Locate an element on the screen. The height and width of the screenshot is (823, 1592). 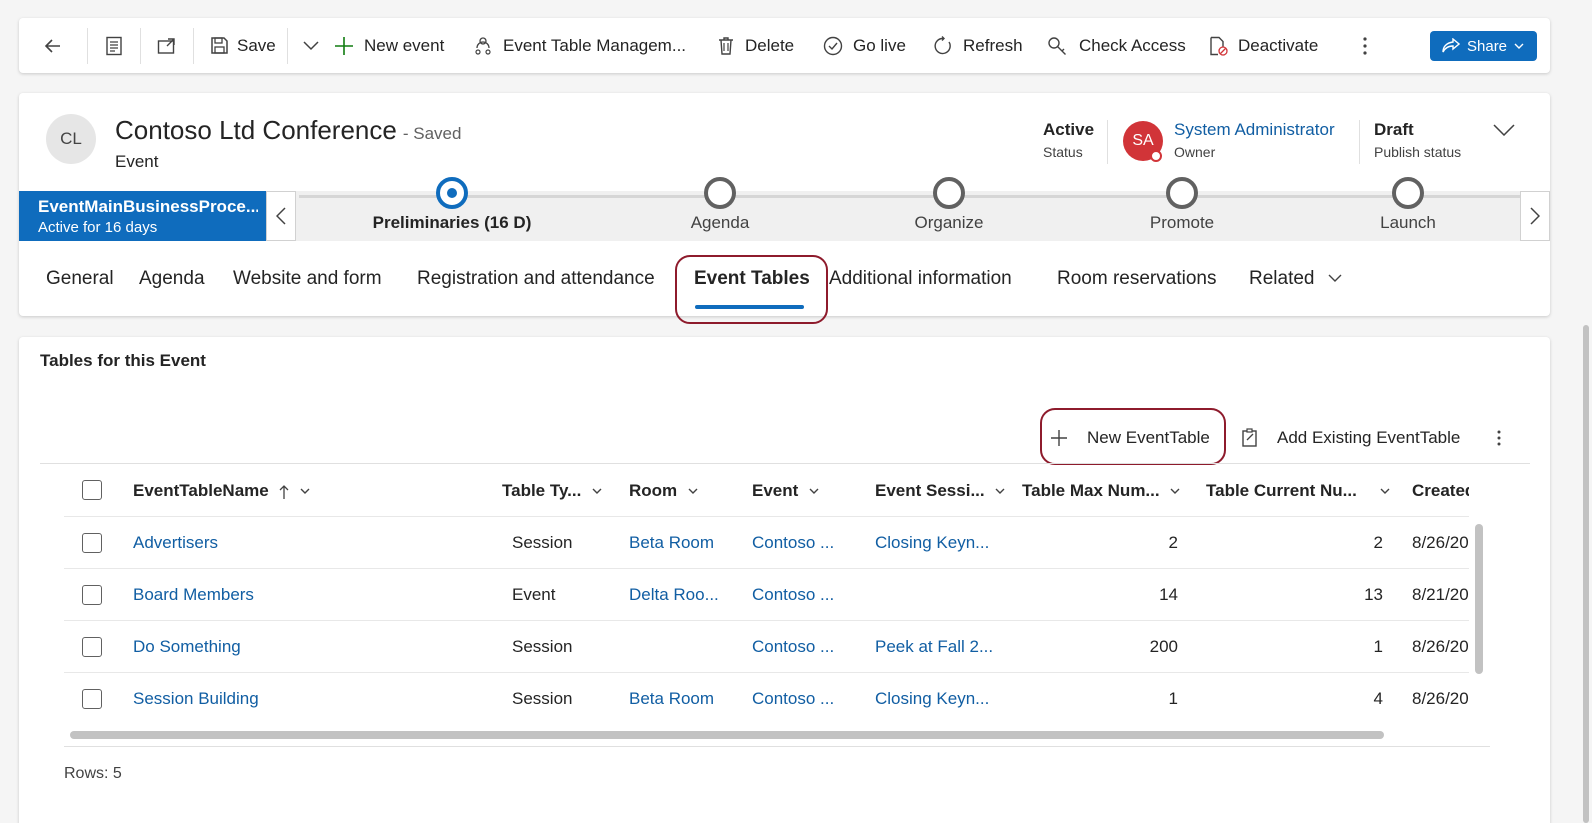
owner-link: System Administrator is located at coordinates (1254, 130).